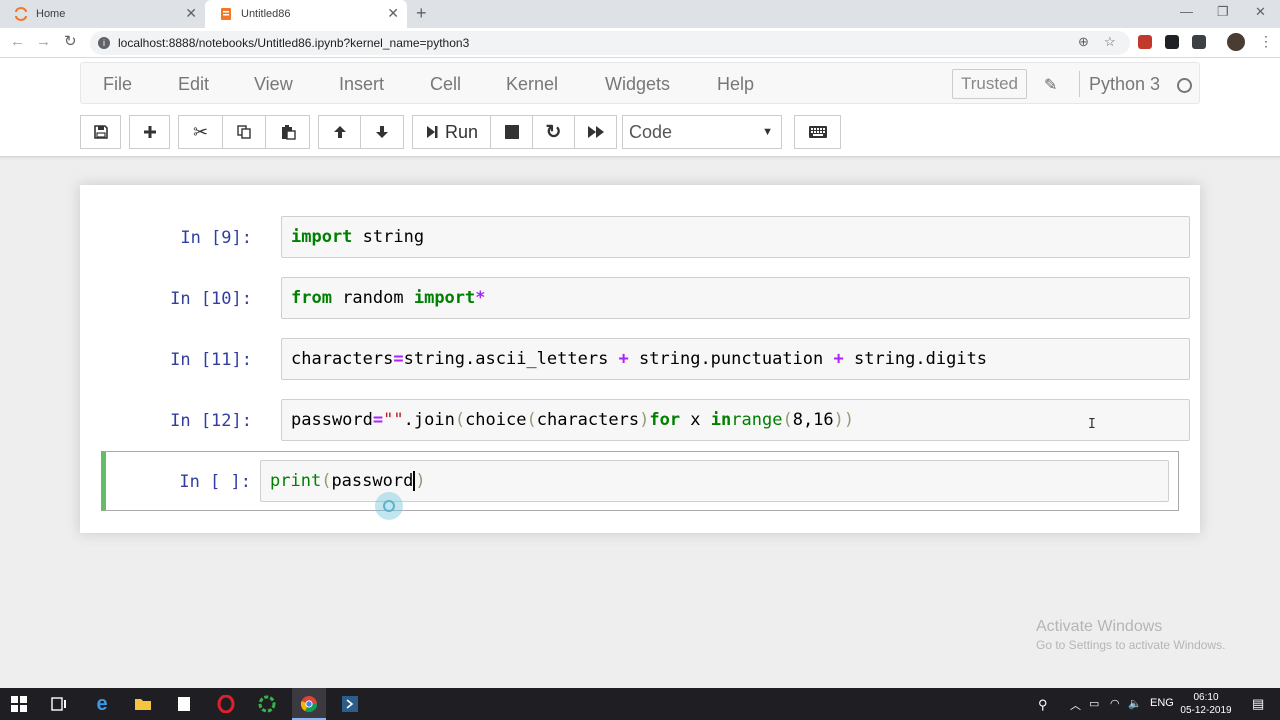  I want to click on reload-icon: ↻, so click(70, 42).